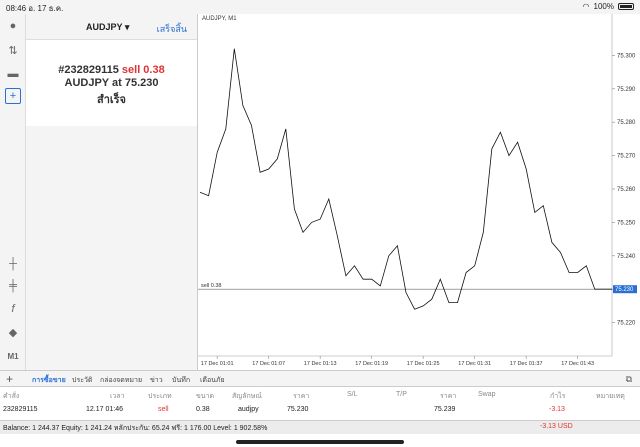 The width and height of the screenshot is (640, 447). I want to click on add-icon: +, so click(9, 379).